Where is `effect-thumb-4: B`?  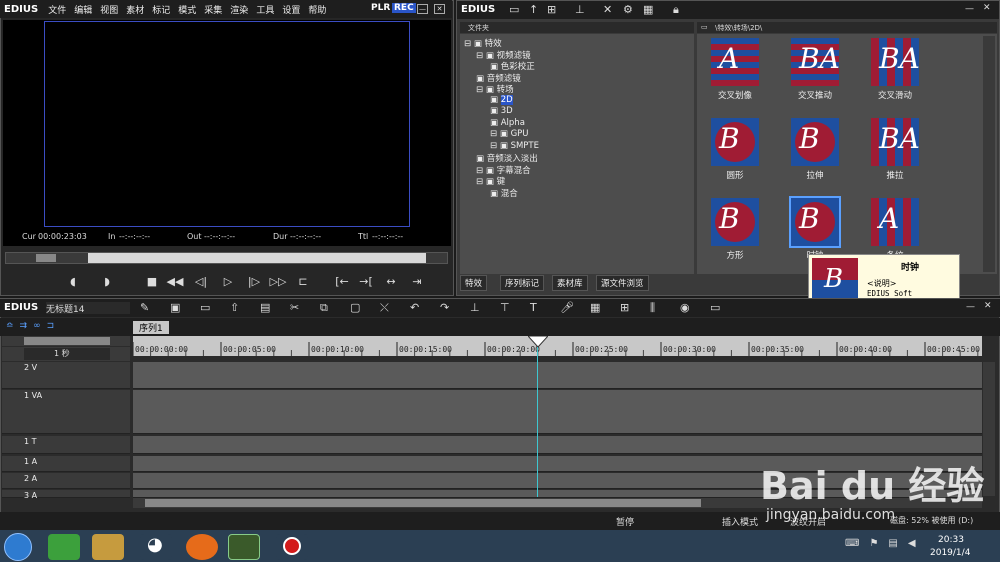
effect-thumb-4: B is located at coordinates (815, 142).